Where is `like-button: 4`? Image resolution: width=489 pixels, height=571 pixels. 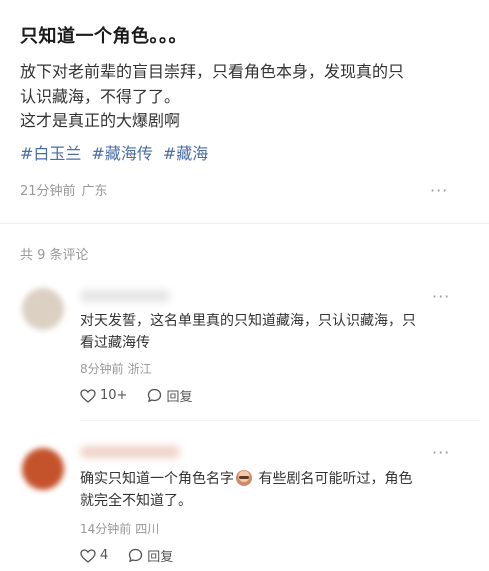 like-button: 4 is located at coordinates (94, 555).